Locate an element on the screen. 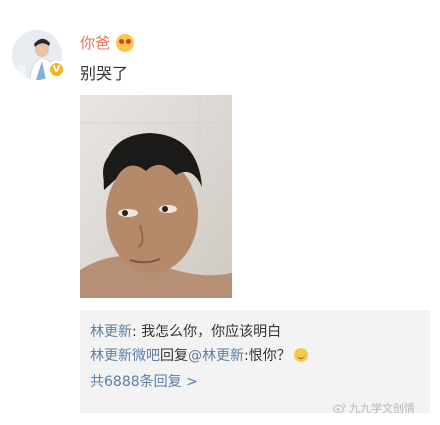 Image resolution: width=440 pixels, height=425 pixels. comment-user: 林更新 is located at coordinates (111, 332).